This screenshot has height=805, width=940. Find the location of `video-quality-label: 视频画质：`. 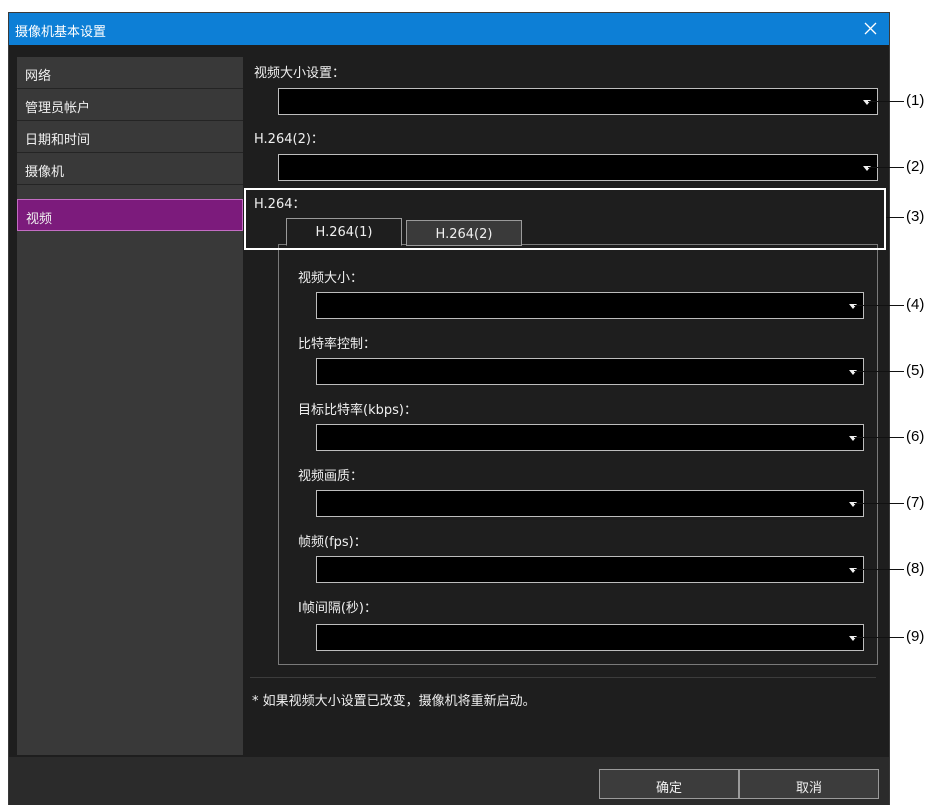

video-quality-label: 视频画质： is located at coordinates (331, 476).